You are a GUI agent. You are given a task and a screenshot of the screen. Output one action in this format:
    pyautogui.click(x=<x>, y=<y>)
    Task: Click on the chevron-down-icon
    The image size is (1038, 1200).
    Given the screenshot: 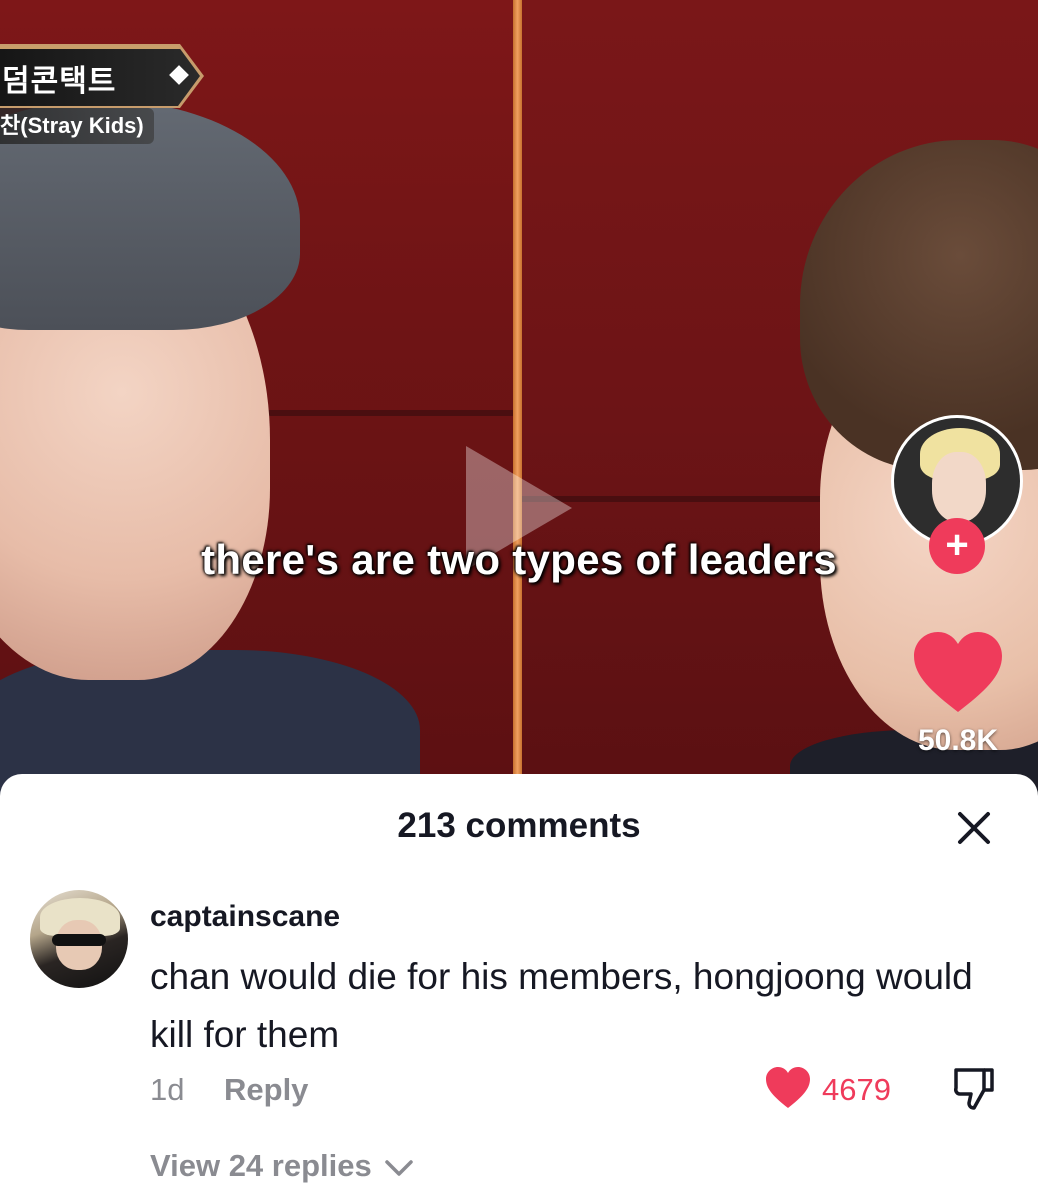 What is the action you would take?
    pyautogui.click(x=399, y=1168)
    